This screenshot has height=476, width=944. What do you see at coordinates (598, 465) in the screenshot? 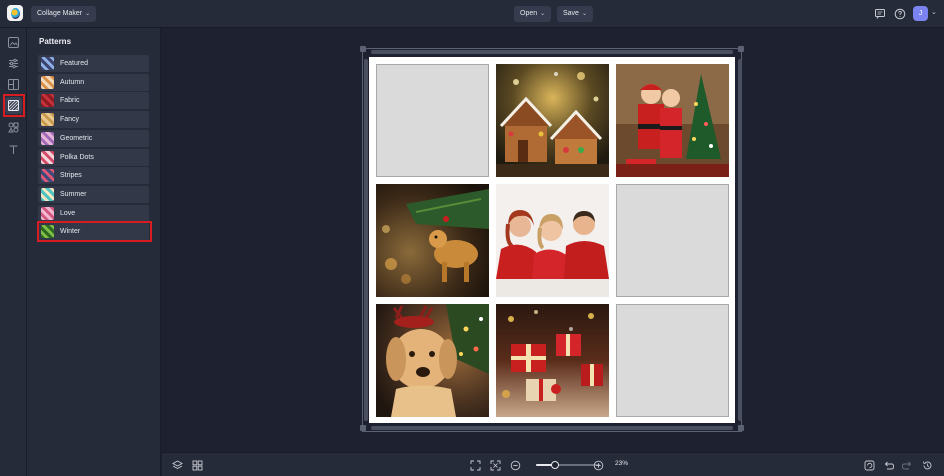
I see `zoom-in-icon` at bounding box center [598, 465].